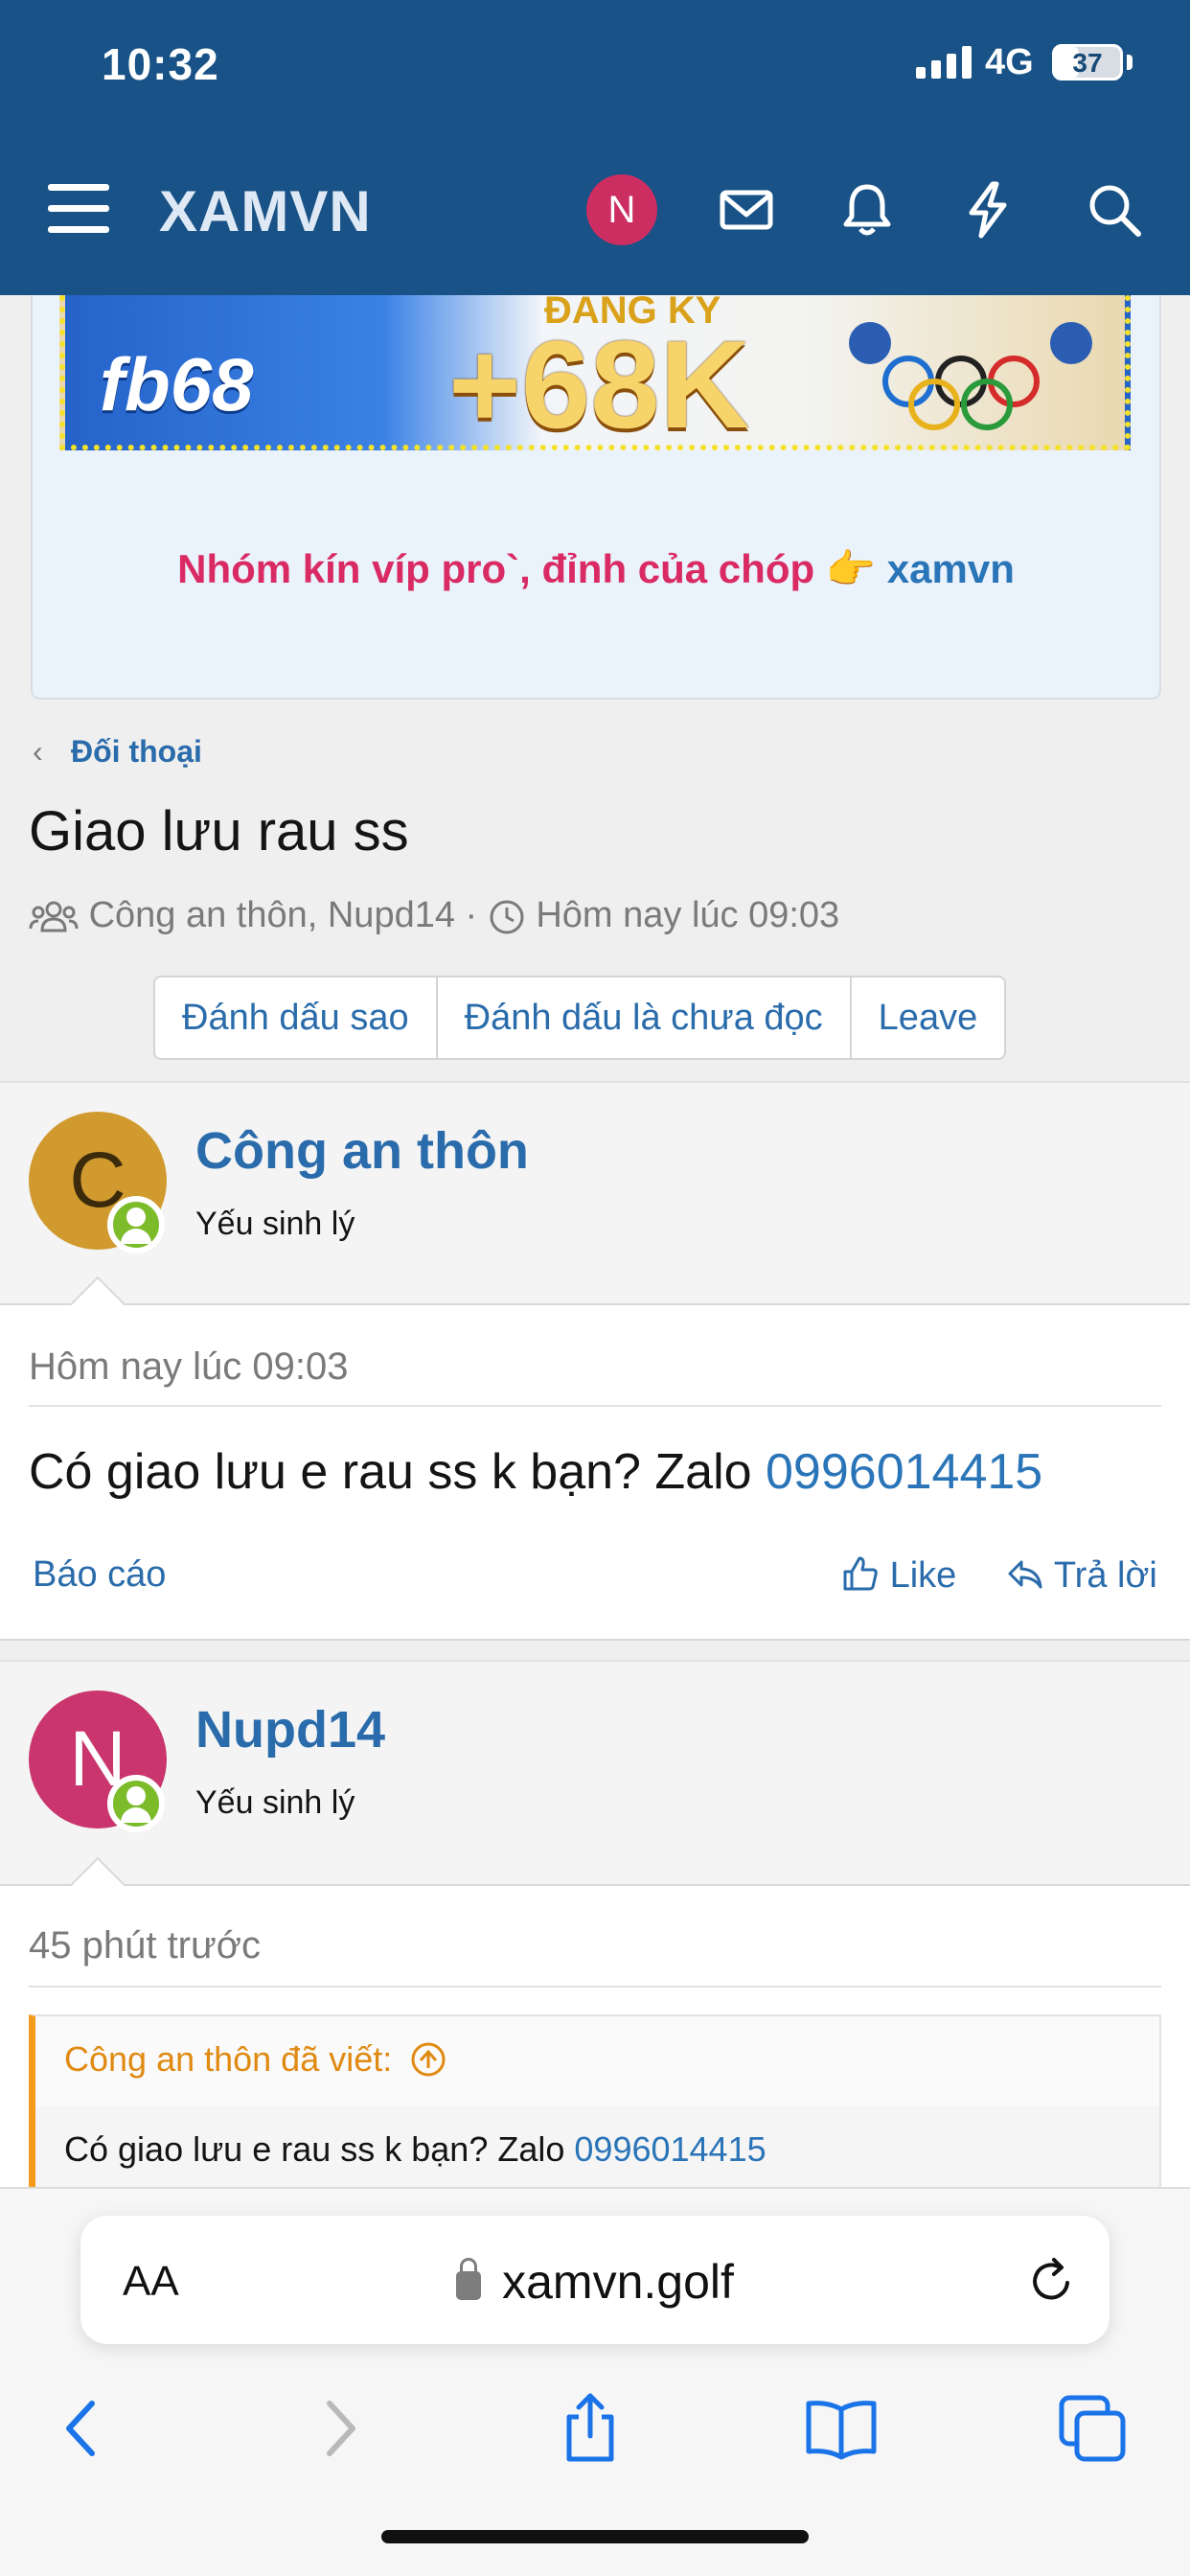 This screenshot has height=2576, width=1190. Describe the element at coordinates (340, 2428) in the screenshot. I see `forward-icon` at that location.